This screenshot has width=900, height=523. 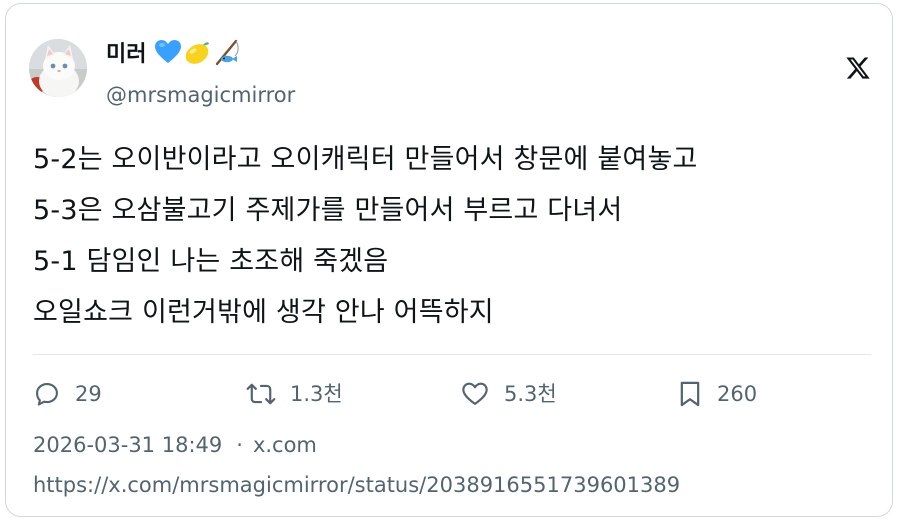 I want to click on display-name-text: 미러, so click(x=126, y=54).